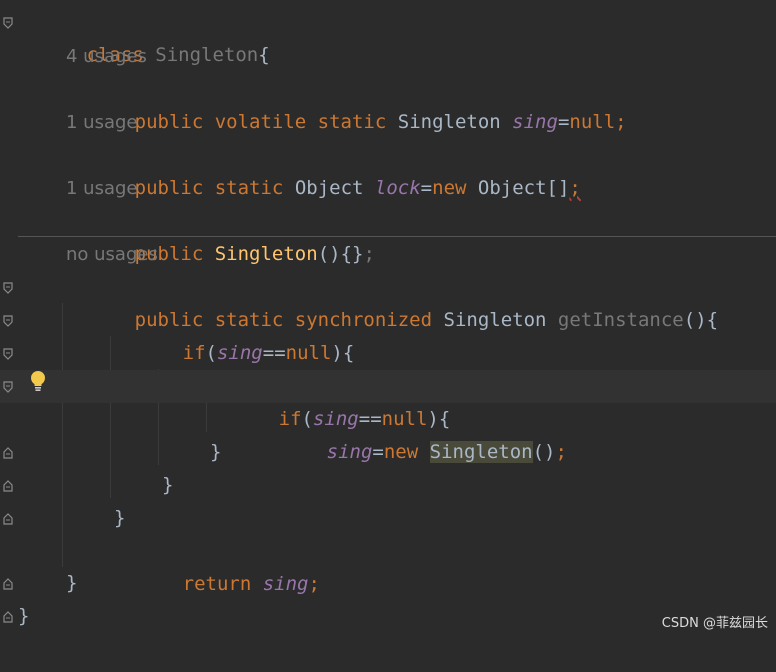  I want to click on usages-hint: 4 usages, so click(106, 56).